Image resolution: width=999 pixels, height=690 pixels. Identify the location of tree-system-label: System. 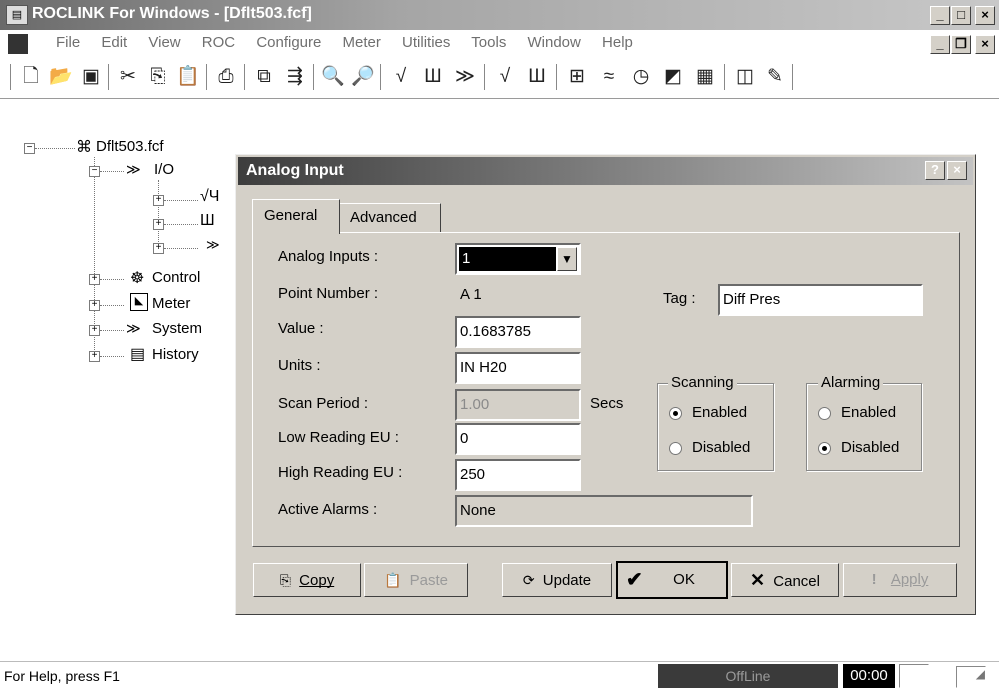
(177, 328).